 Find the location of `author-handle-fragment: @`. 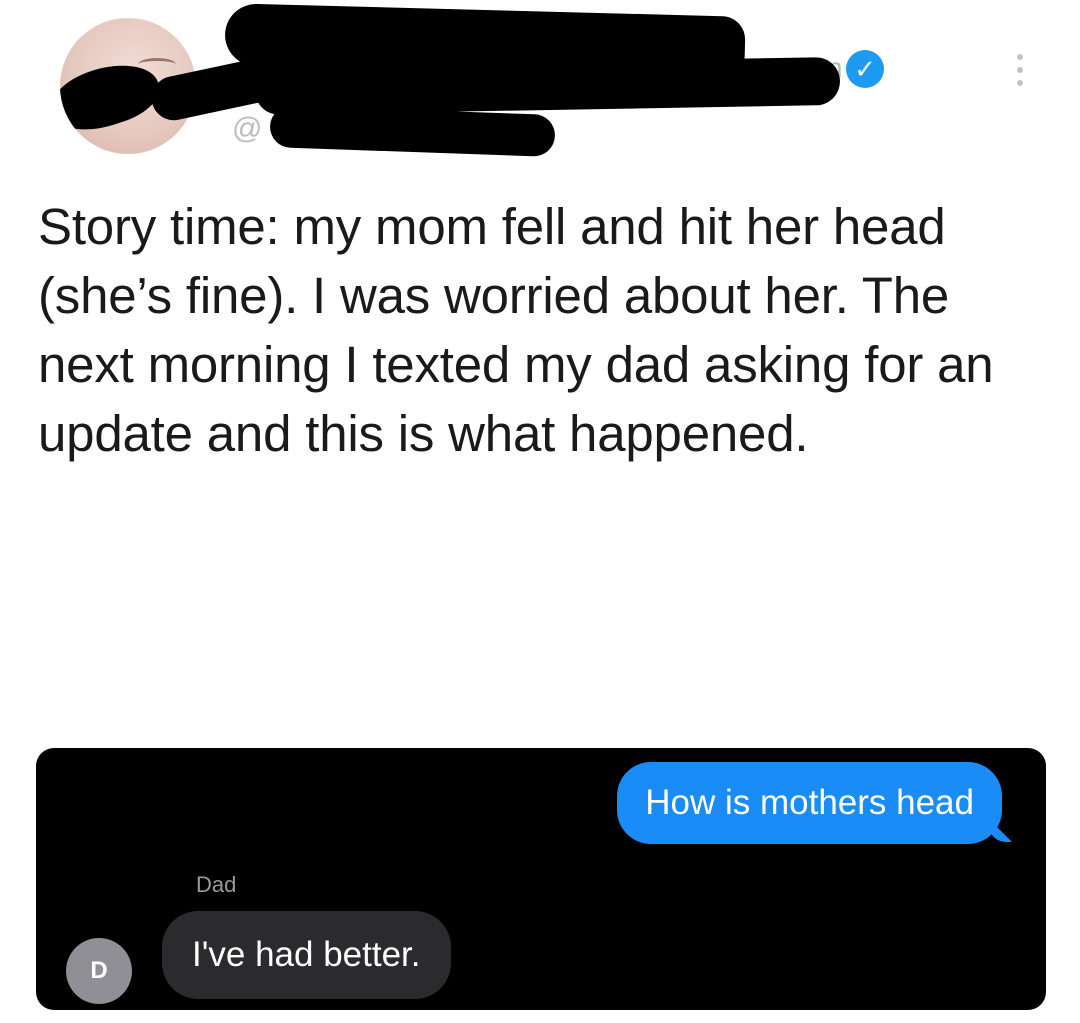

author-handle-fragment: @ is located at coordinates (247, 129).